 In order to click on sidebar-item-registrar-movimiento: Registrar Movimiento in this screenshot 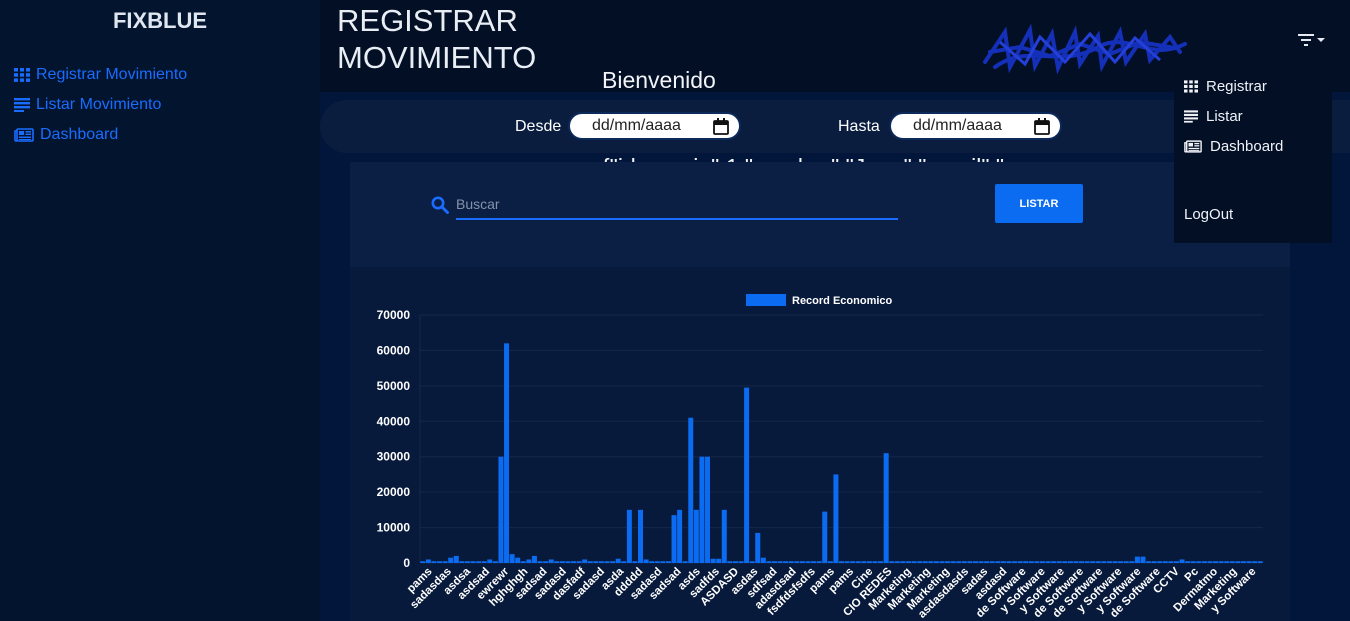, I will do `click(100, 75)`.